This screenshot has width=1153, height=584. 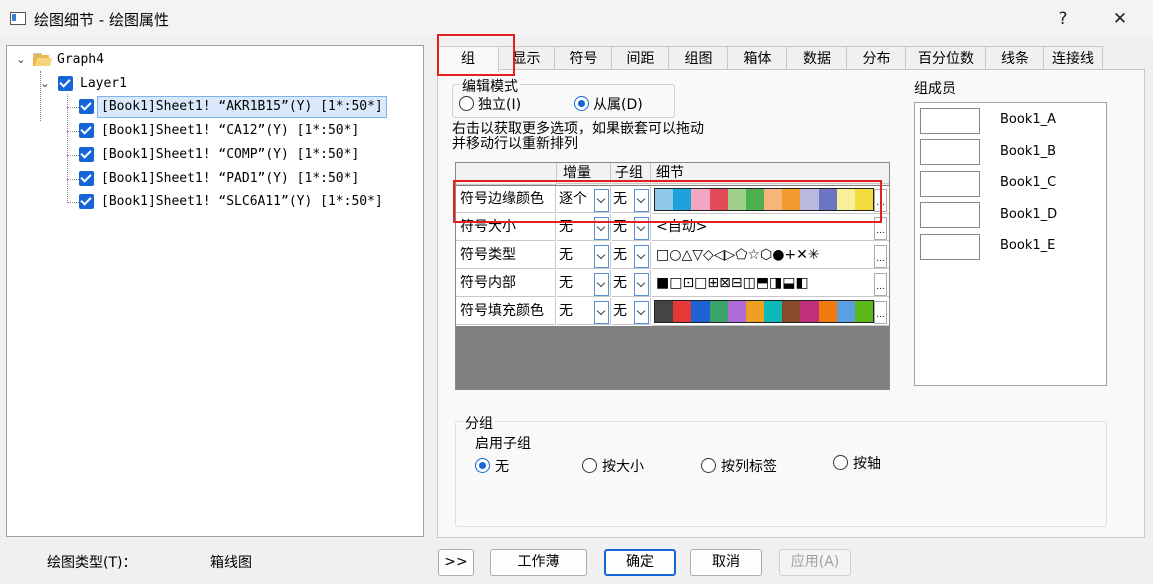 What do you see at coordinates (80, 59) in the screenshot?
I see `tree-label-graph: Graph4` at bounding box center [80, 59].